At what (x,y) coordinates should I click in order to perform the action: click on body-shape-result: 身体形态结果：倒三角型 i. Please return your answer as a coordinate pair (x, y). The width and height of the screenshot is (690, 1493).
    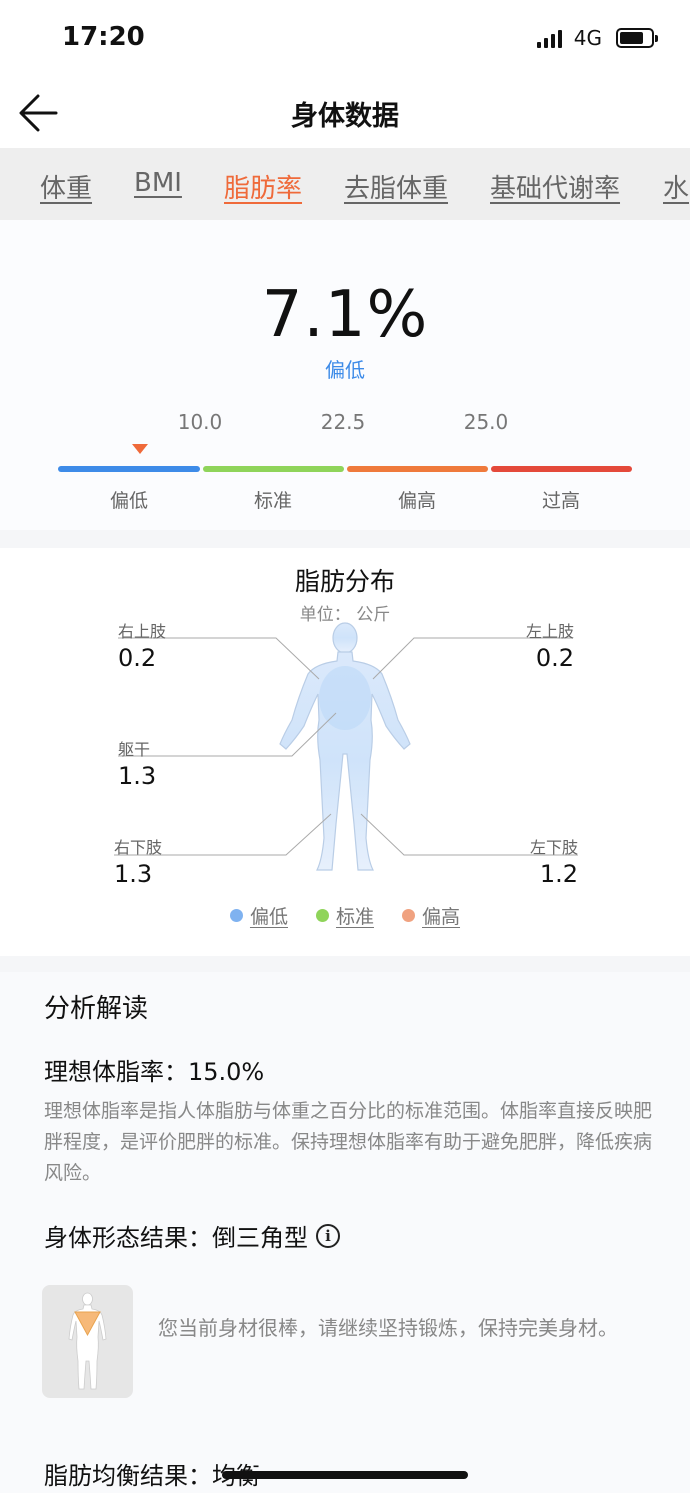
    Looking at the image, I should click on (192, 1235).